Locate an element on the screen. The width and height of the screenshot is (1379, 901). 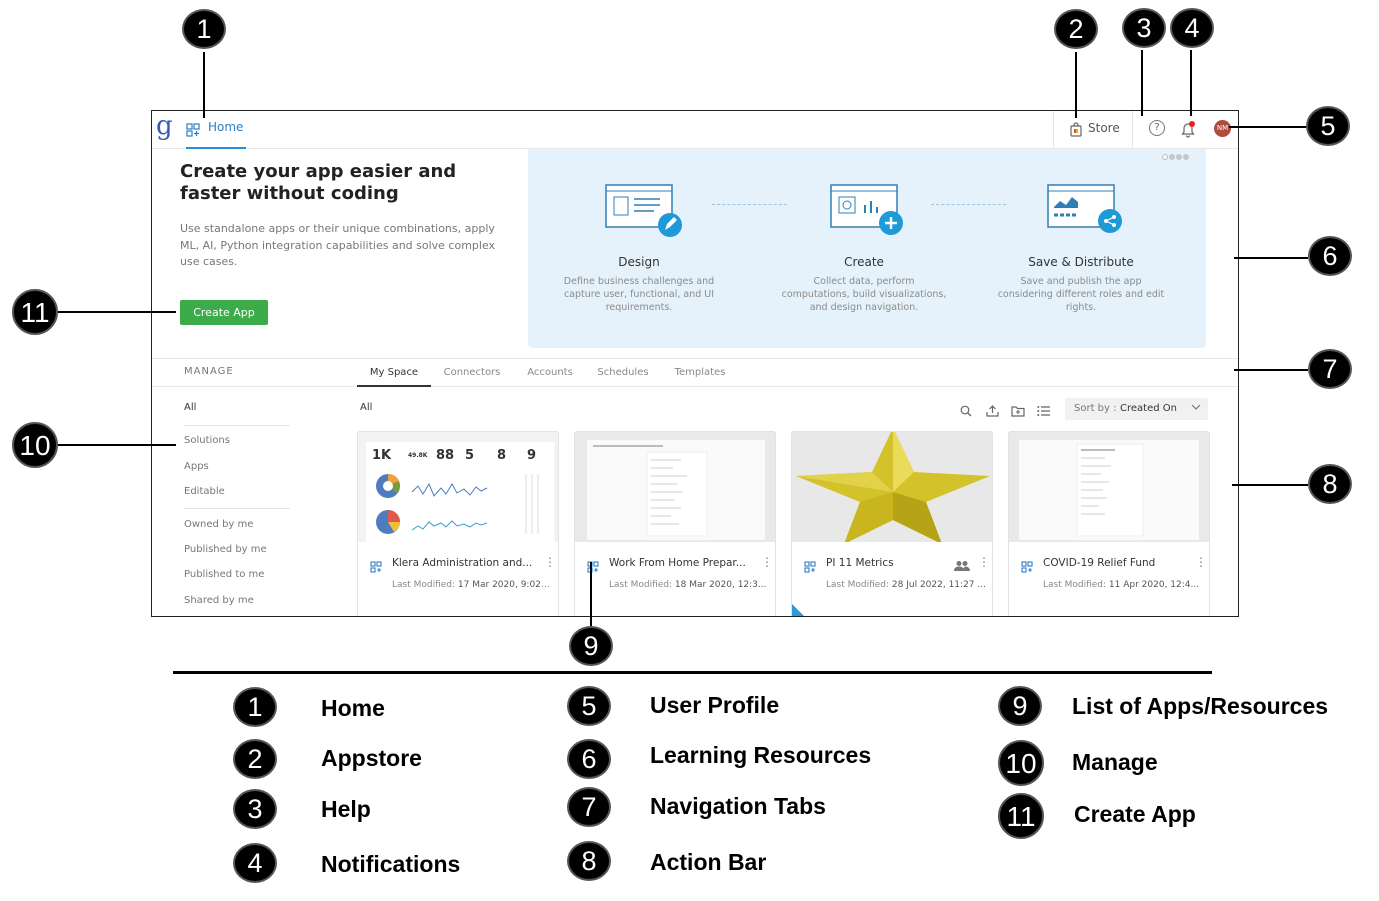
sidebar-item-shared-by-me: Shared by me is located at coordinates (219, 600).